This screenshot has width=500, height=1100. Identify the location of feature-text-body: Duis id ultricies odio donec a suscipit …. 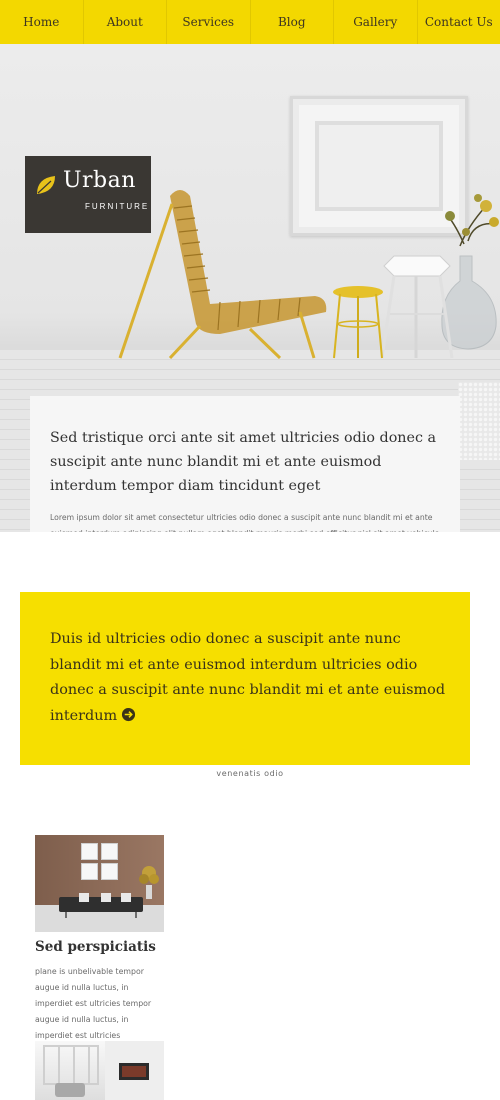
(248, 677).